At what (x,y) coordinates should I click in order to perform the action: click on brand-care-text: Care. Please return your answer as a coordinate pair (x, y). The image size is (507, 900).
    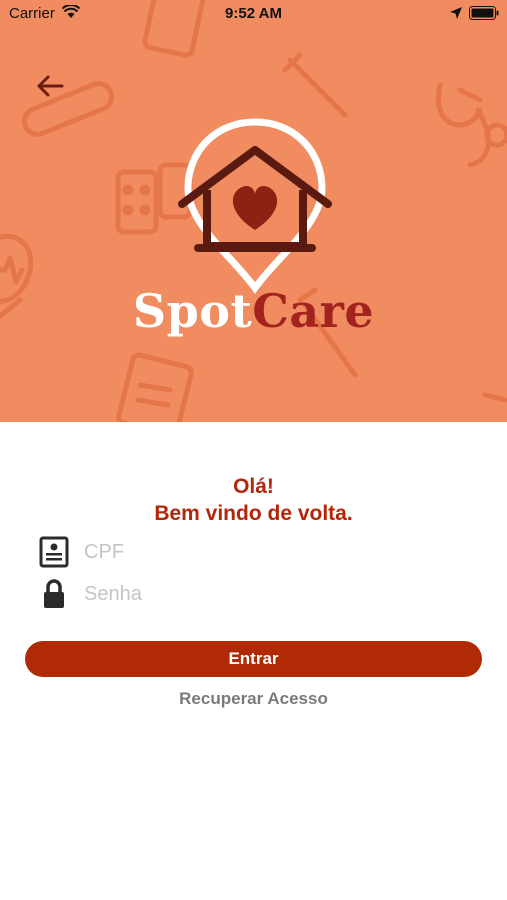
    Looking at the image, I should click on (313, 311).